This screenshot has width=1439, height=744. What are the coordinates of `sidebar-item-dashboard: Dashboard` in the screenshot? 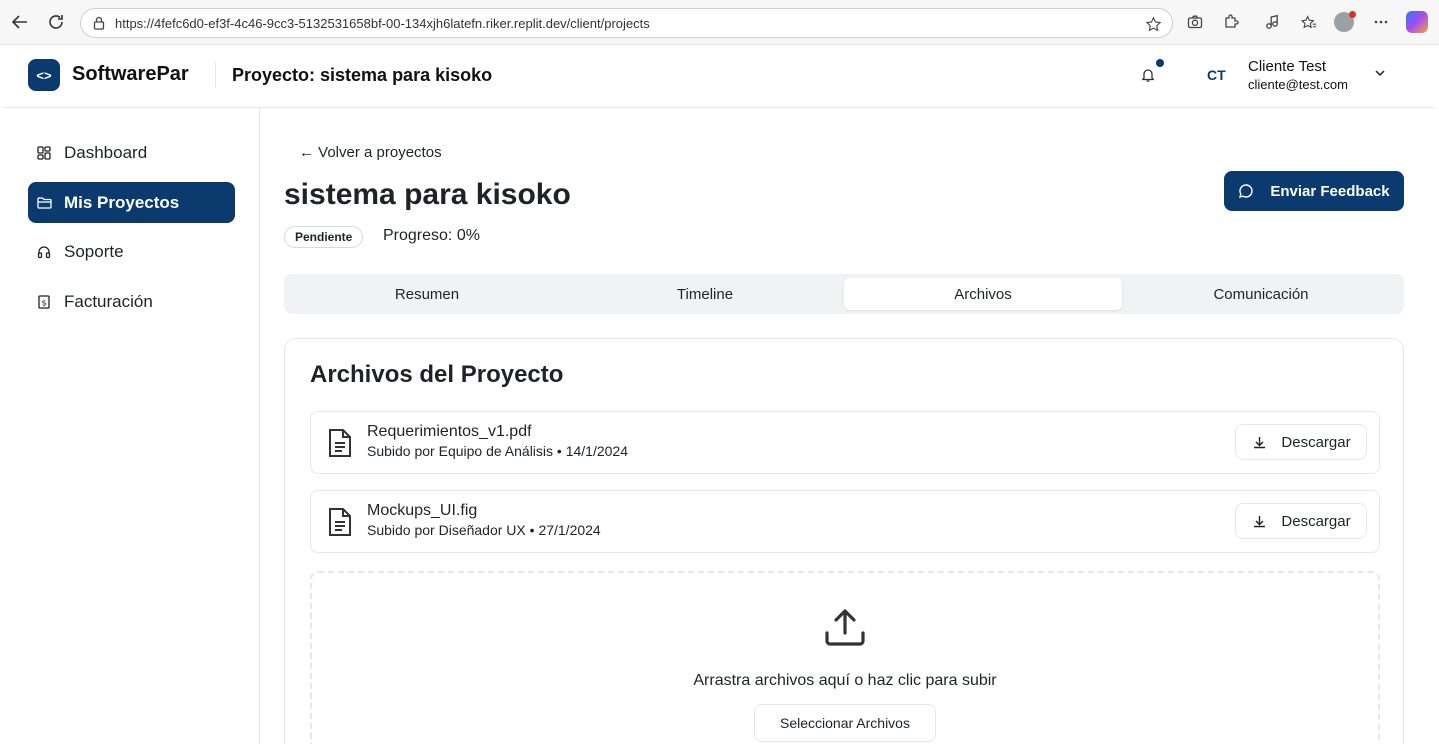 It's located at (131, 152).